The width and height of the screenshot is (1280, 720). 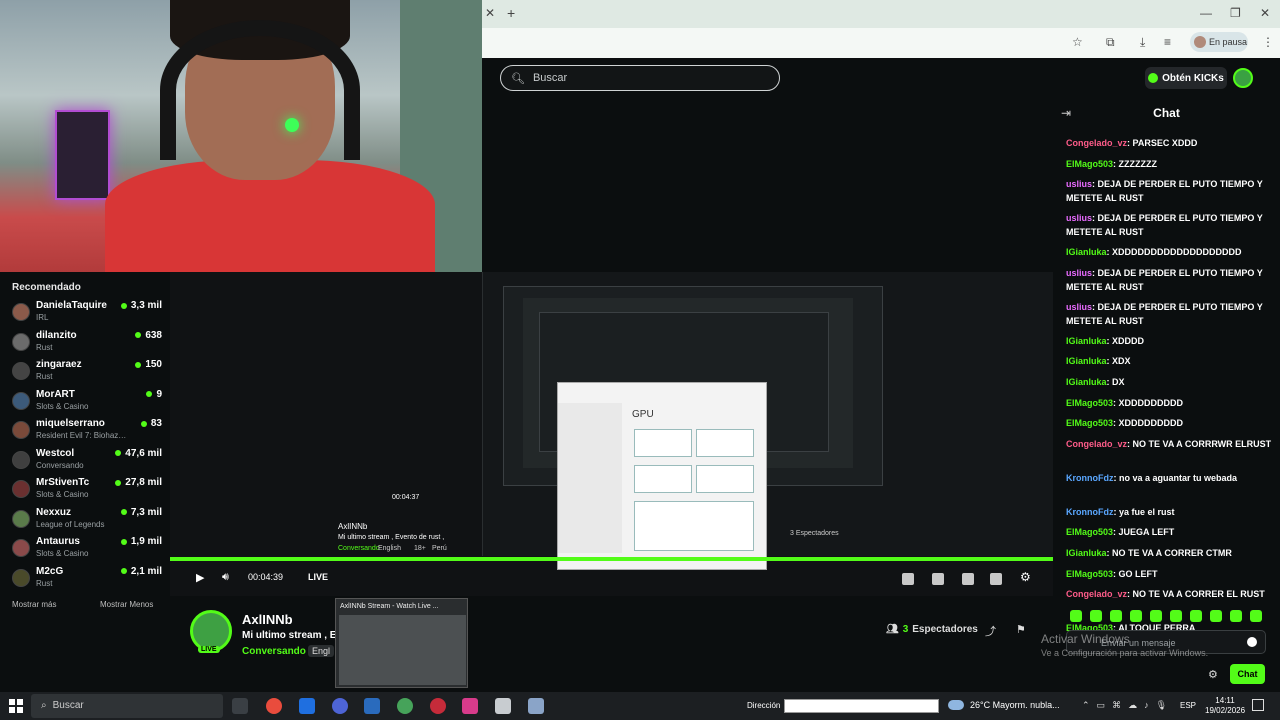 What do you see at coordinates (611, 559) in the screenshot?
I see `video-progress-bar` at bounding box center [611, 559].